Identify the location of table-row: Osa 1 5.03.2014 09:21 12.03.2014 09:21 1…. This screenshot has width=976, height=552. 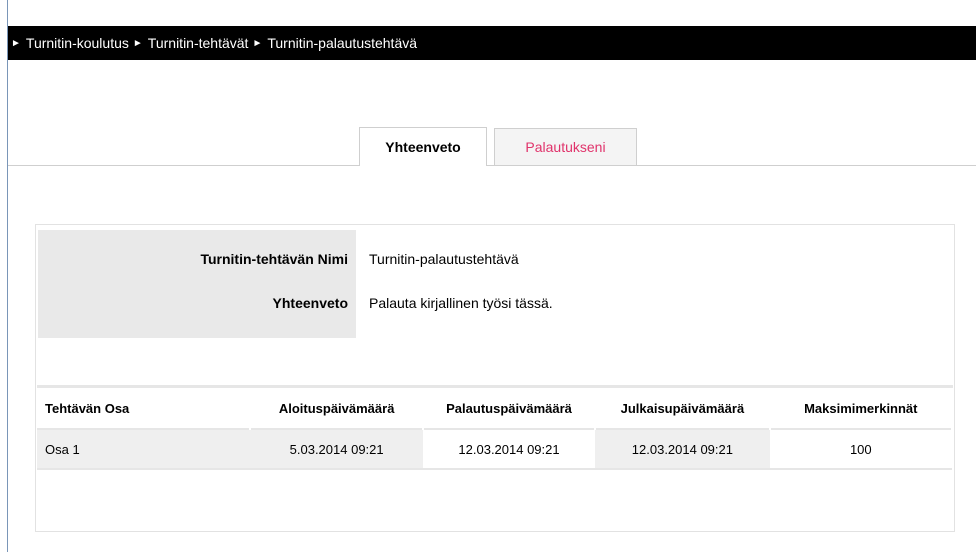
(494, 449).